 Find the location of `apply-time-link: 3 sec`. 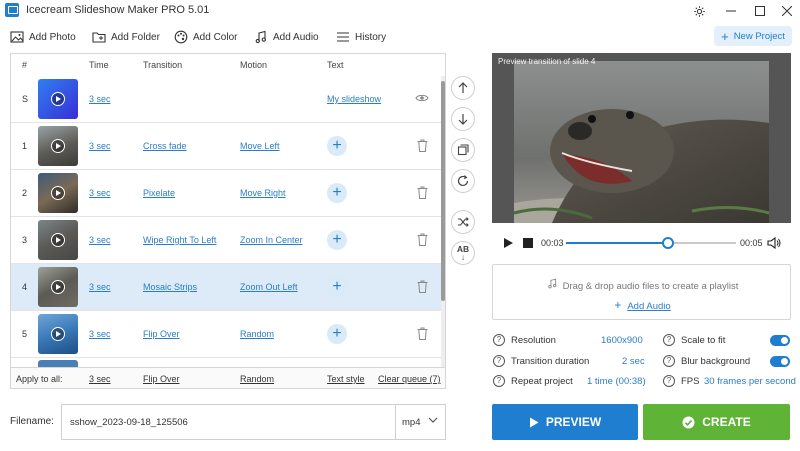

apply-time-link: 3 sec is located at coordinates (100, 379).